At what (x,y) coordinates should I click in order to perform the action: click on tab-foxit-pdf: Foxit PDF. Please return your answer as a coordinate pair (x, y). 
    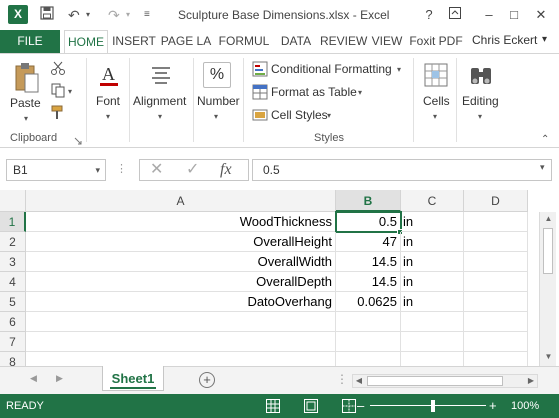
    Looking at the image, I should click on (436, 41).